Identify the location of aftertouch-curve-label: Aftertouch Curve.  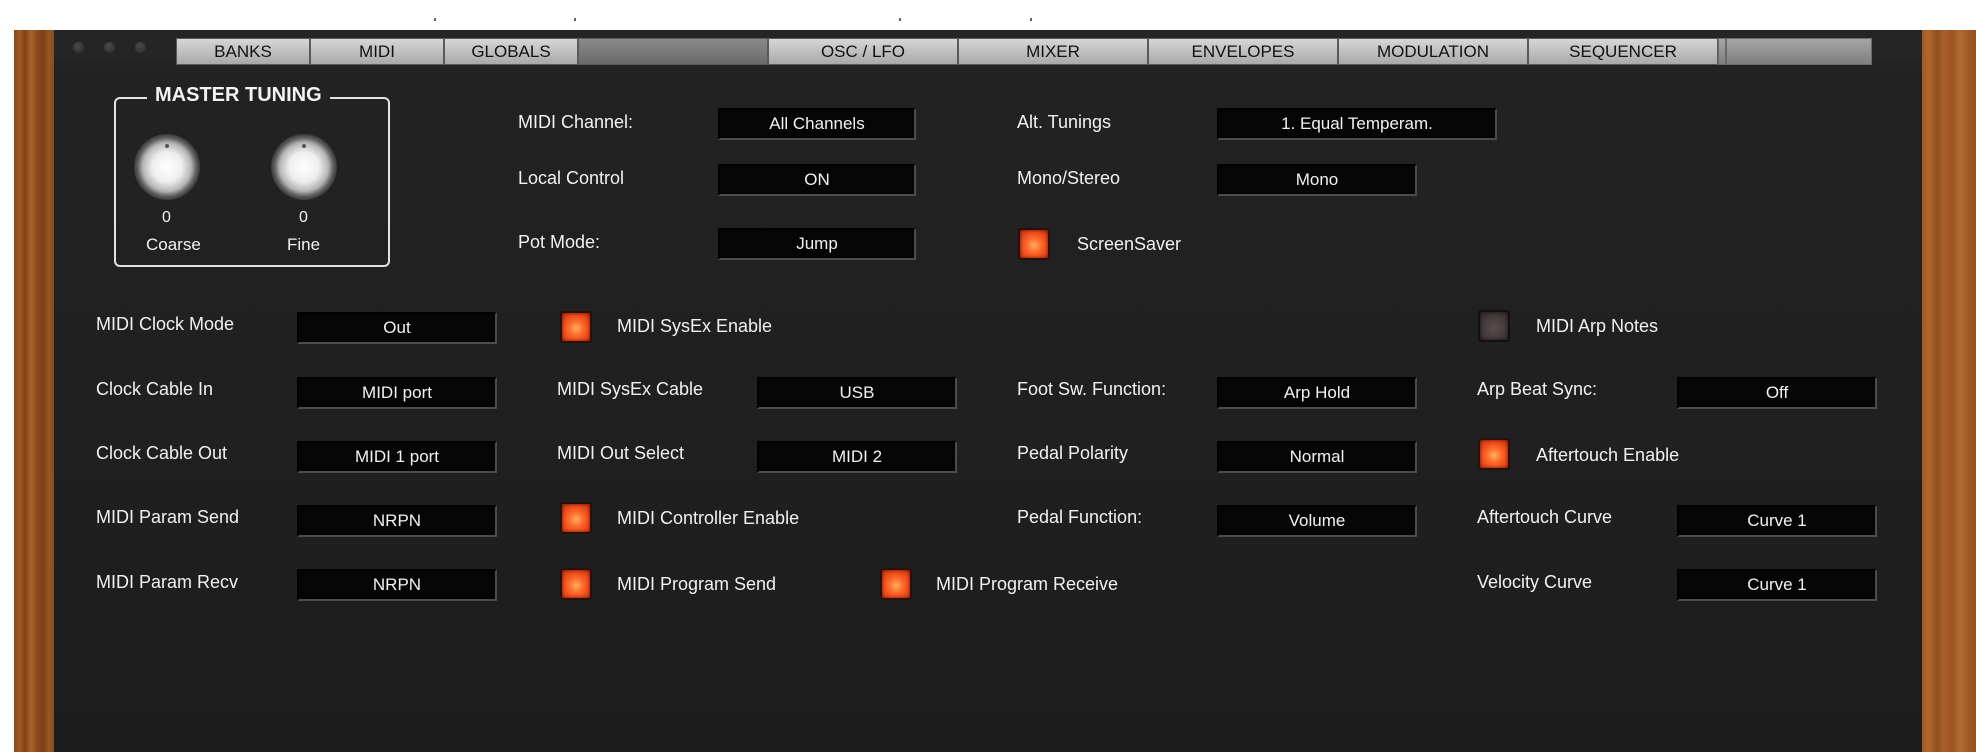
(1545, 517).